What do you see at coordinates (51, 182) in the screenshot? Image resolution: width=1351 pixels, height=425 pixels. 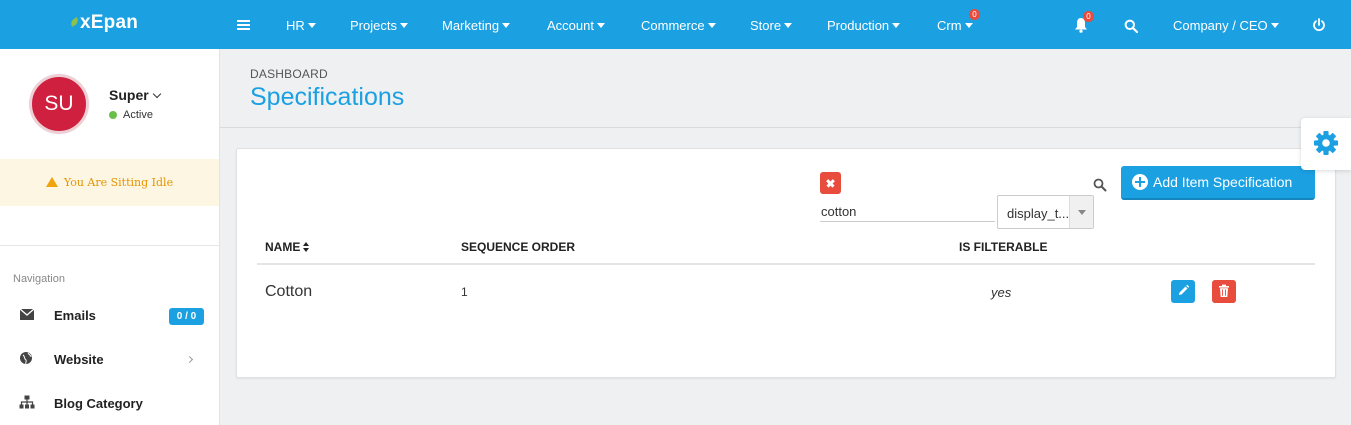 I see `warning-icon` at bounding box center [51, 182].